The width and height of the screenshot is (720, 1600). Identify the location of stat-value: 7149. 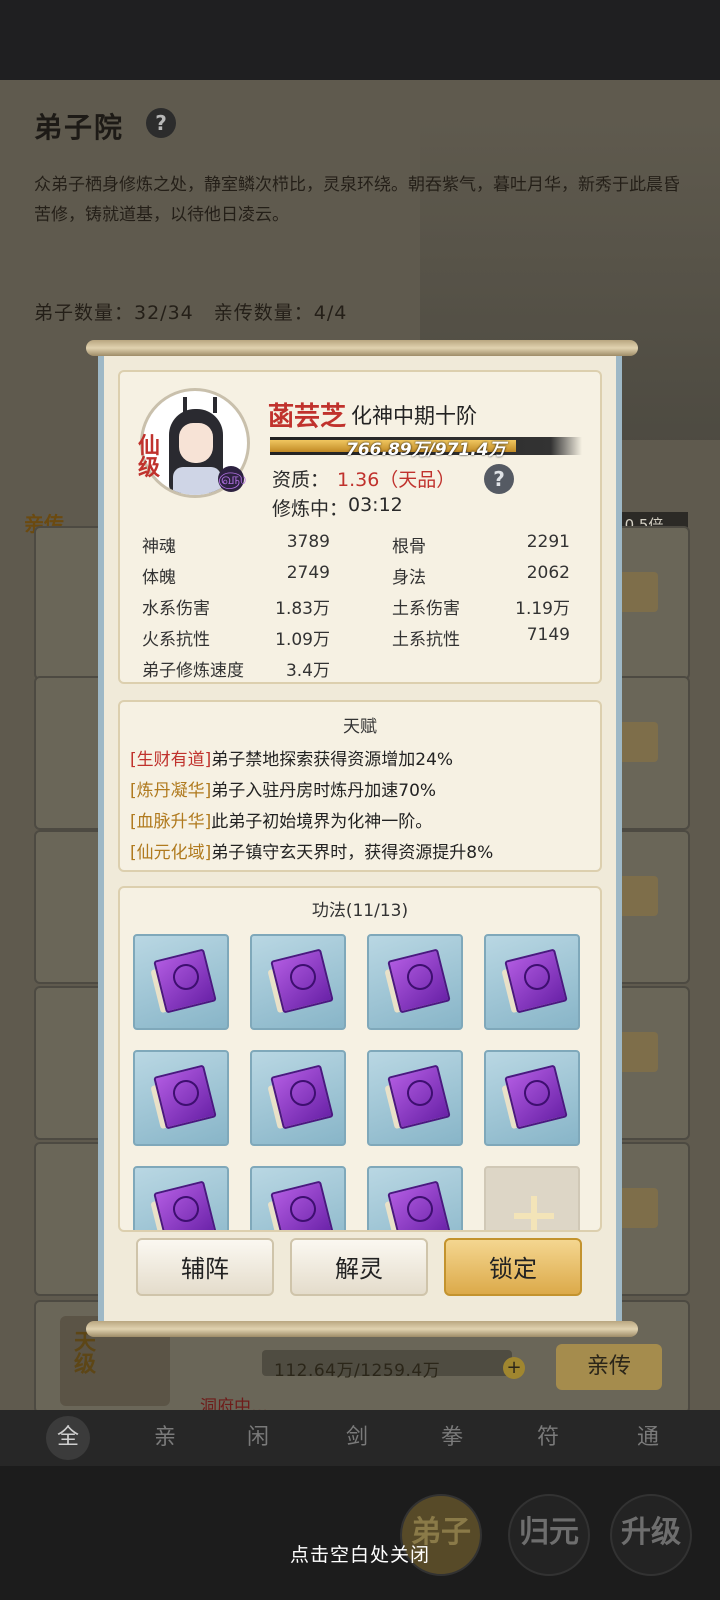
(548, 635).